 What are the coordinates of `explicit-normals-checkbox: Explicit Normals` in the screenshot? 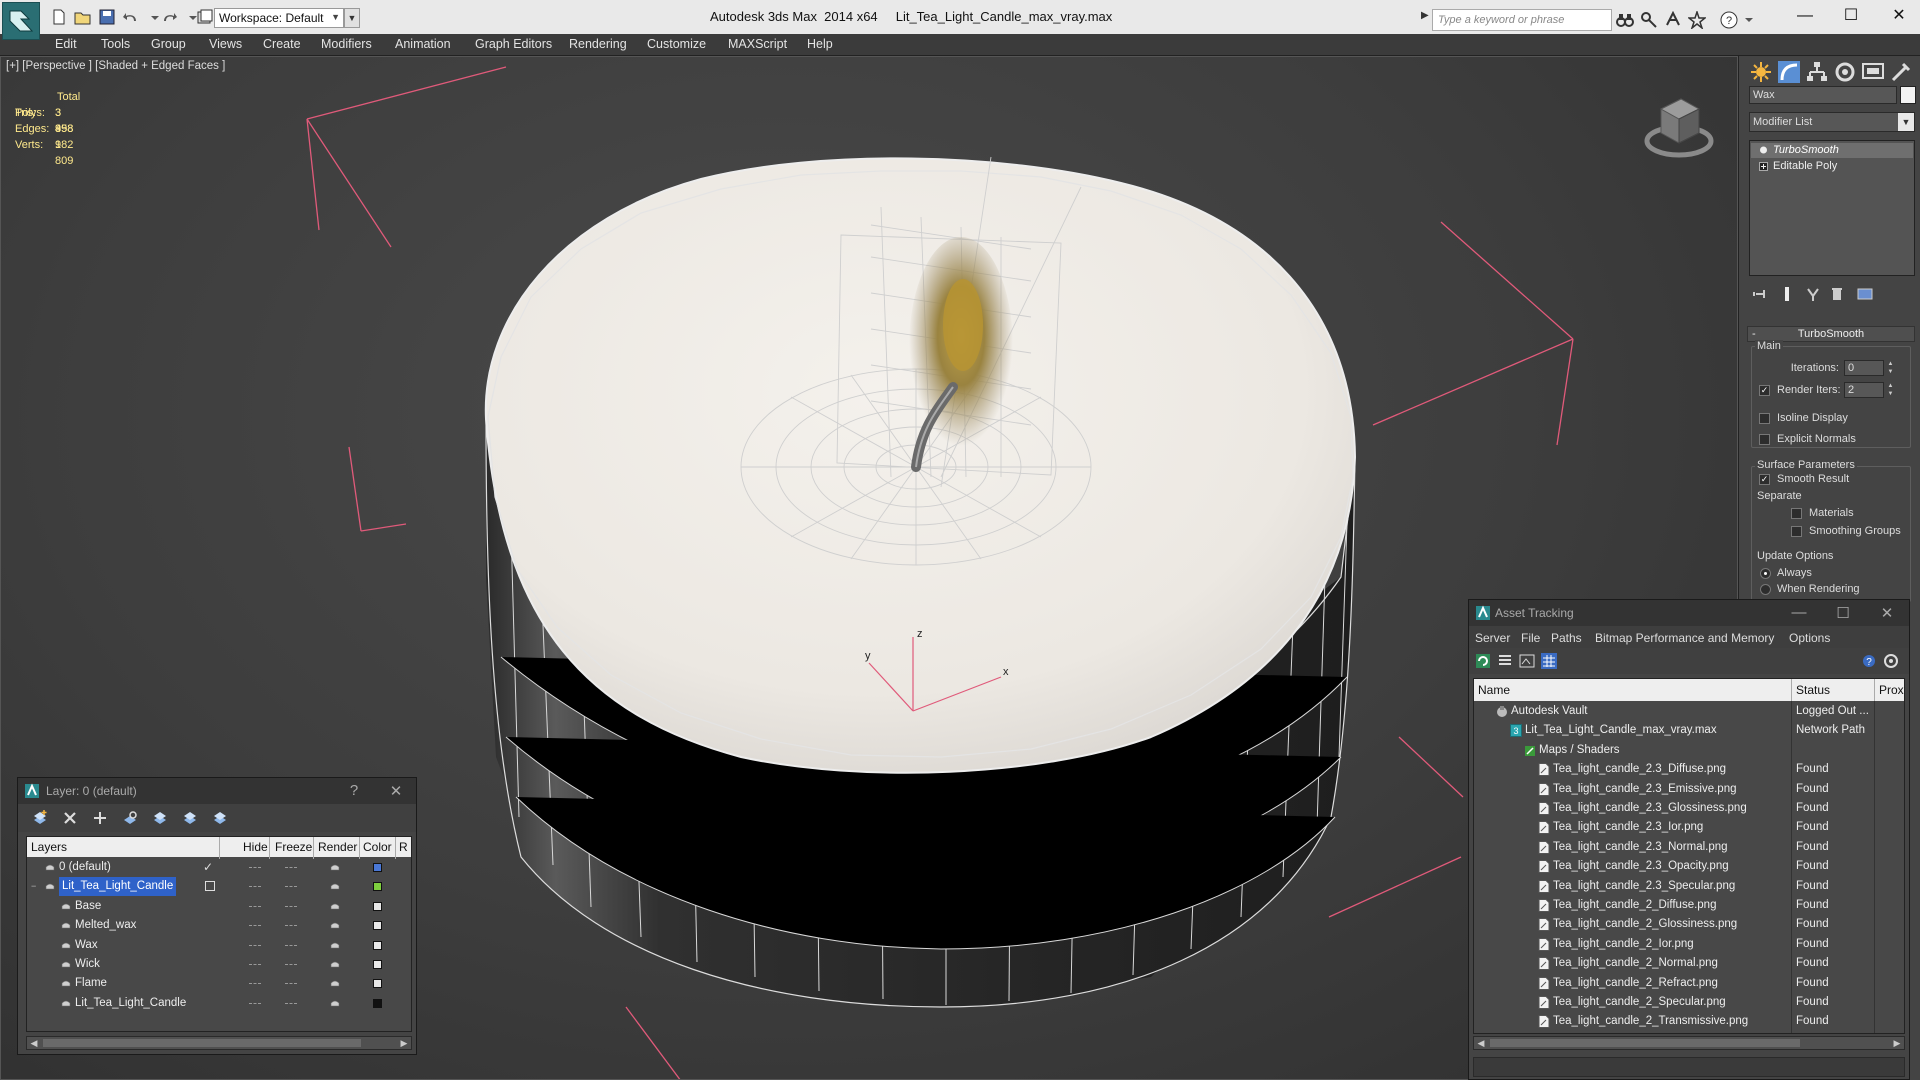 It's located at (1807, 440).